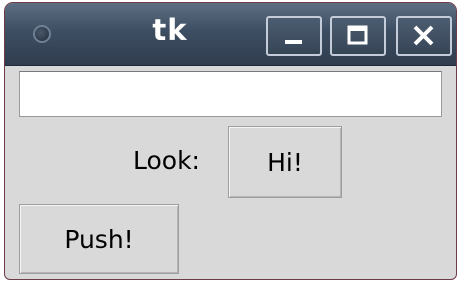  What do you see at coordinates (285, 162) in the screenshot?
I see `hi-button: Hi!` at bounding box center [285, 162].